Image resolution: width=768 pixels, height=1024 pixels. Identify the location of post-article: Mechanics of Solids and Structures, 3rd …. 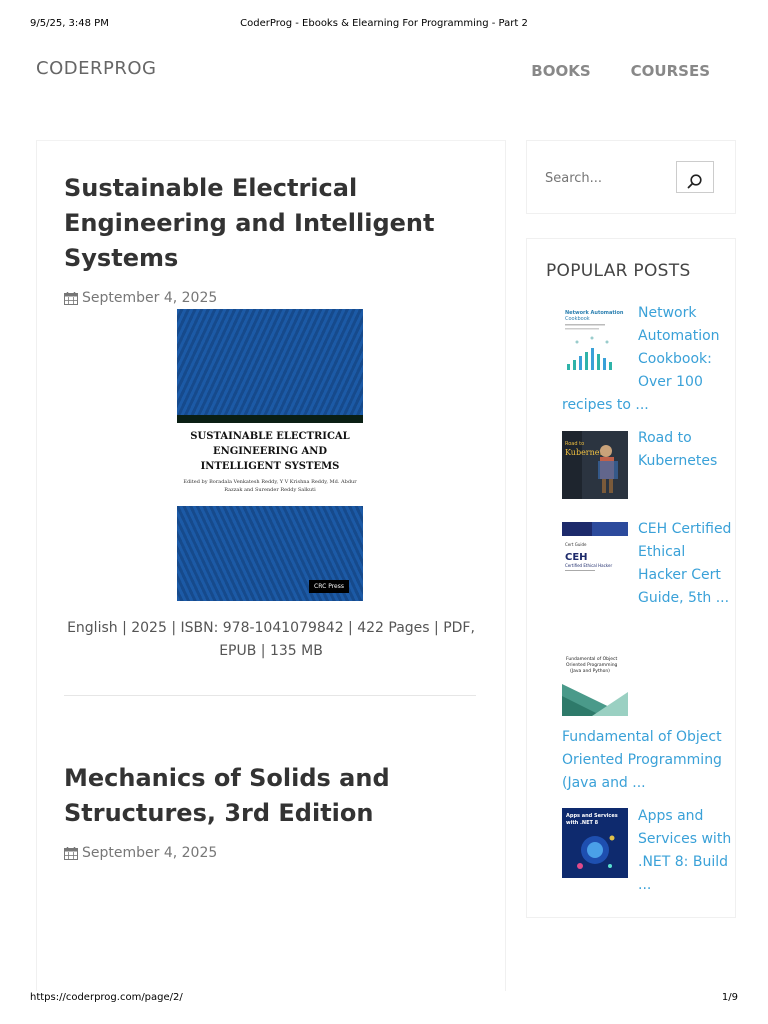
(271, 811).